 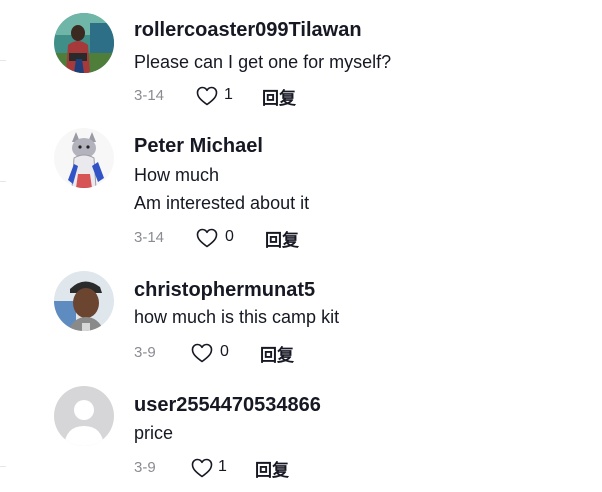 I want to click on comment-text: price, so click(x=154, y=433).